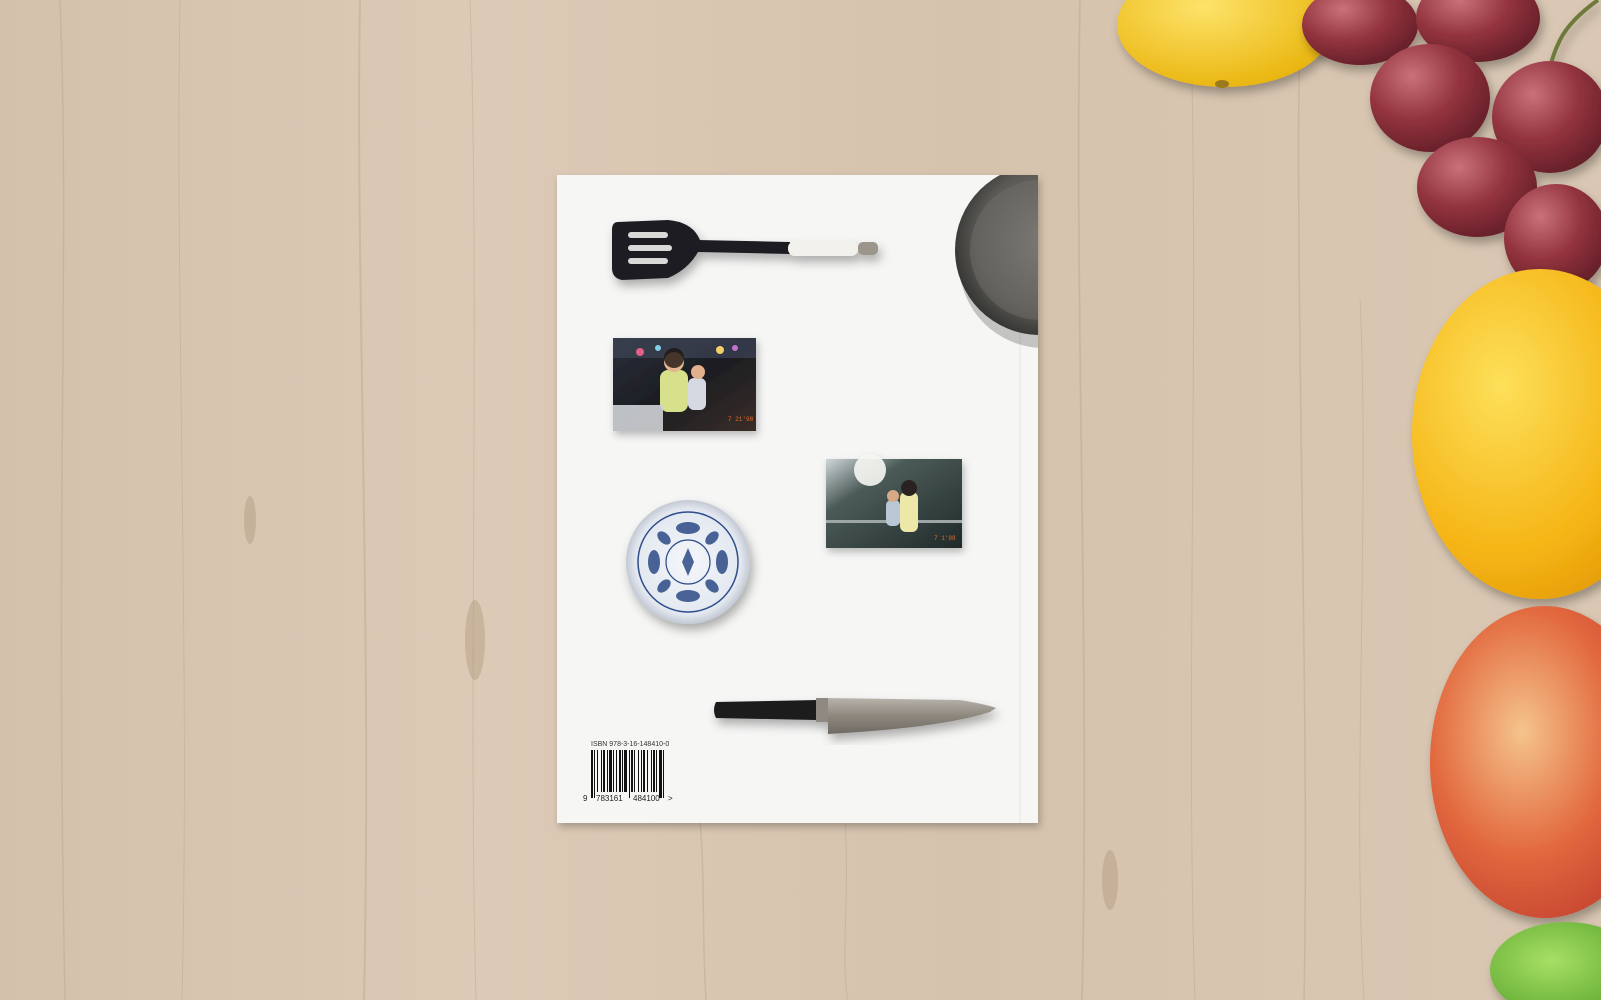  I want to click on bowl-icon, so click(688, 562).